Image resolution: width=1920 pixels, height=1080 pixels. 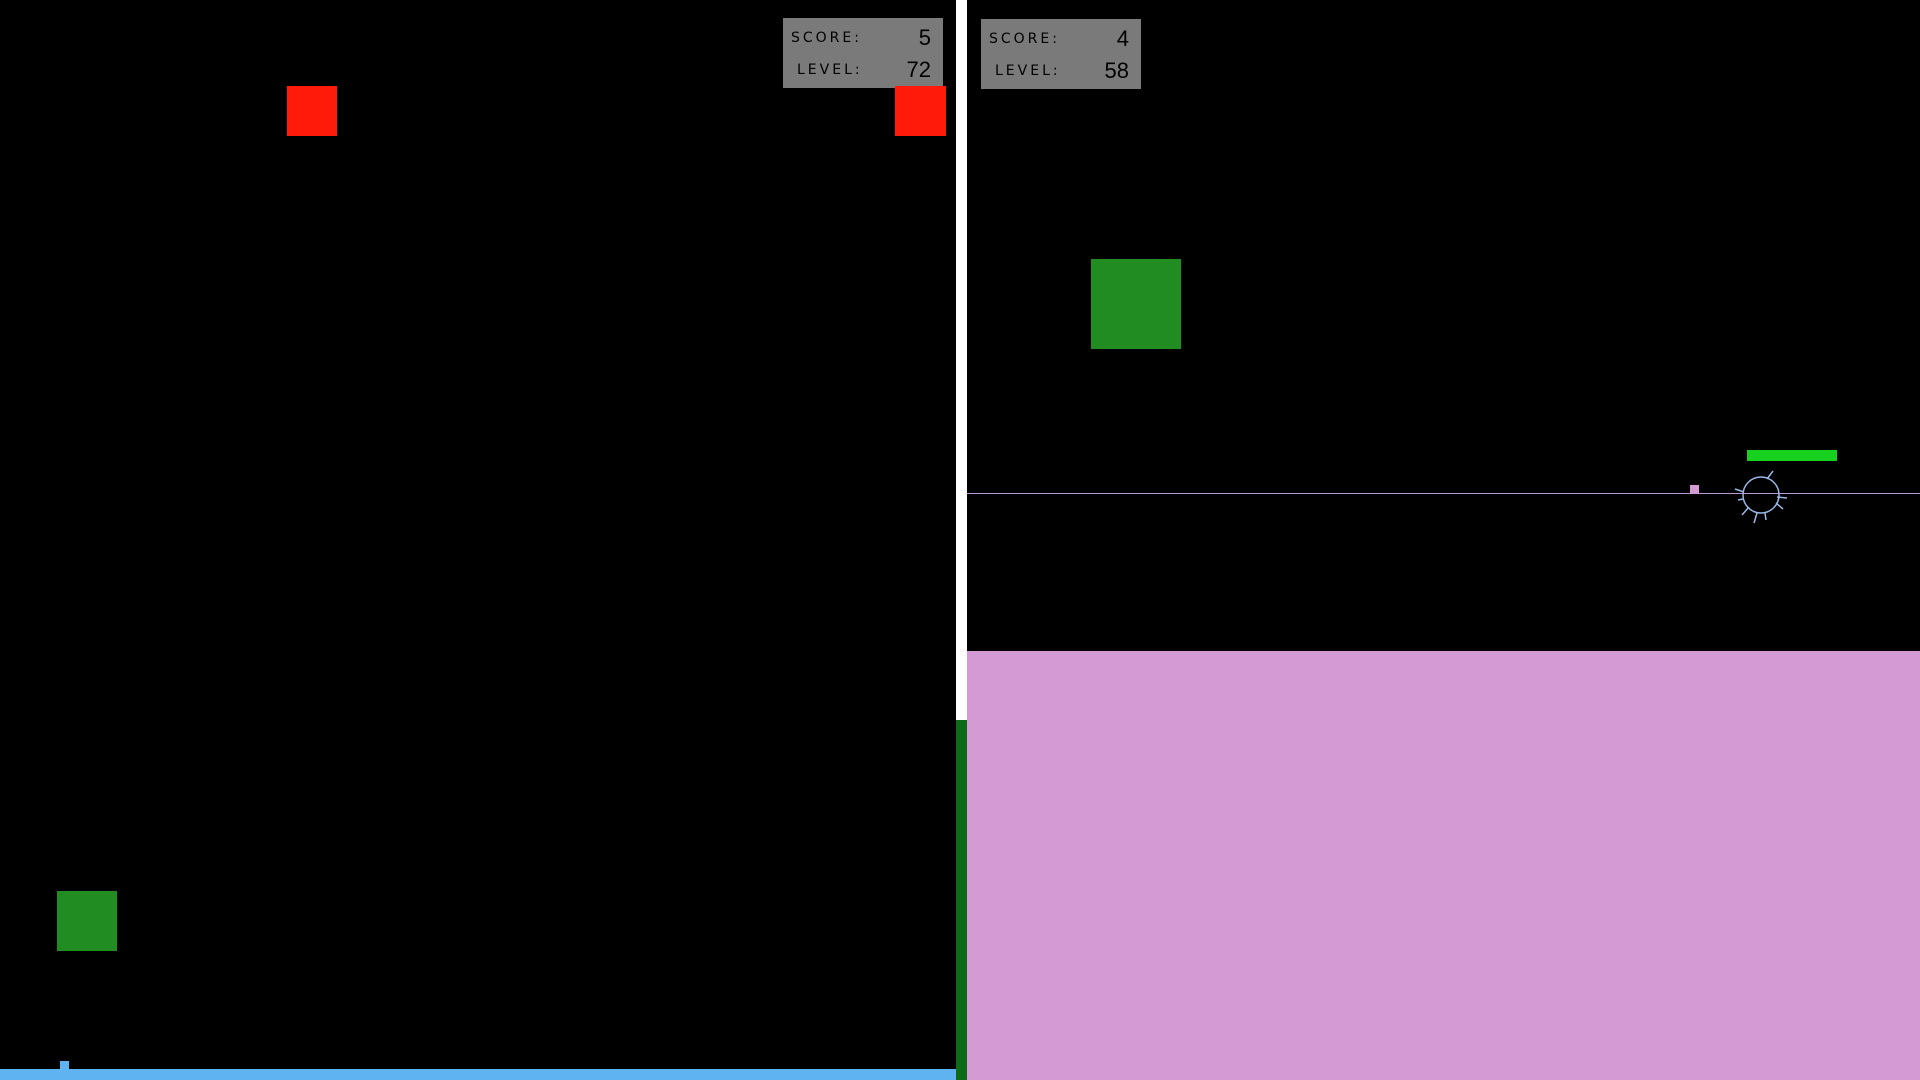 I want to click on left-score-value: 5, so click(x=924, y=37).